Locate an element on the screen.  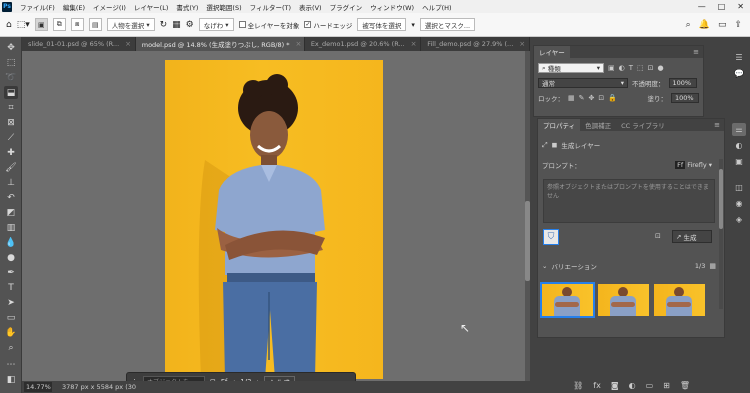
zoom-level: 14.77% is located at coordinates (38, 387).